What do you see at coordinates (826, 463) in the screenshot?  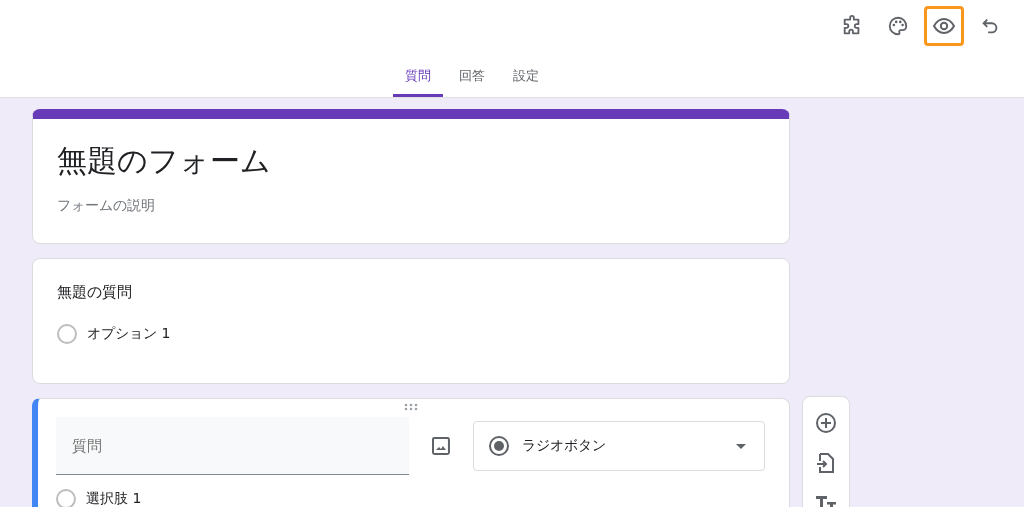 I see `import-icon` at bounding box center [826, 463].